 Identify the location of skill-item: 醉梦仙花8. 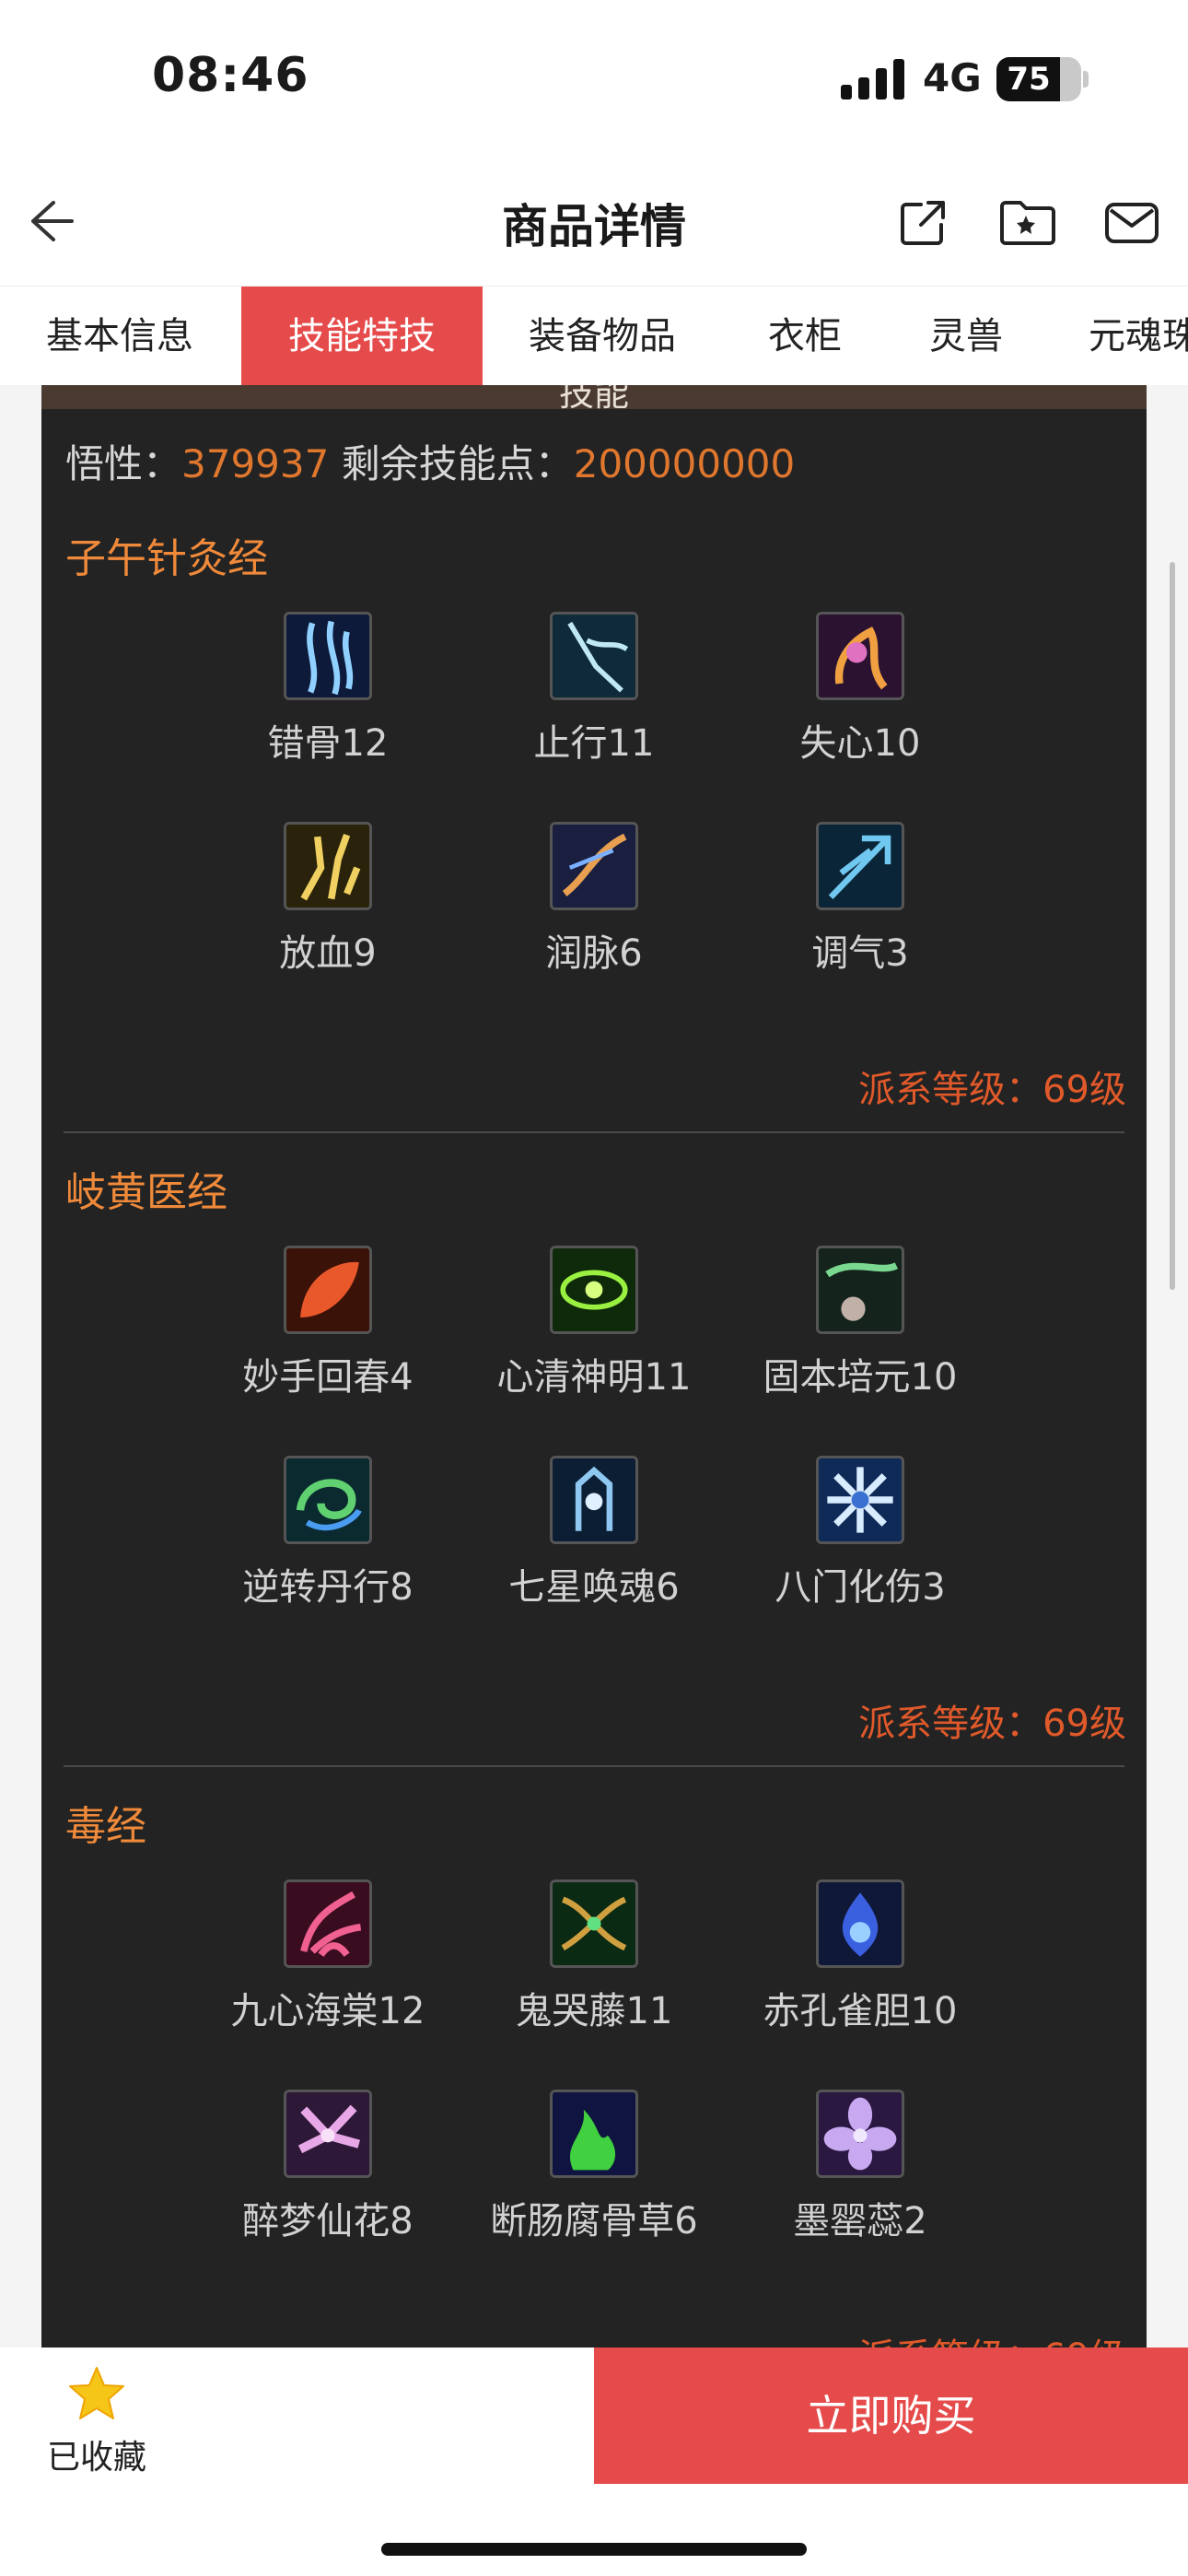
(327, 2167).